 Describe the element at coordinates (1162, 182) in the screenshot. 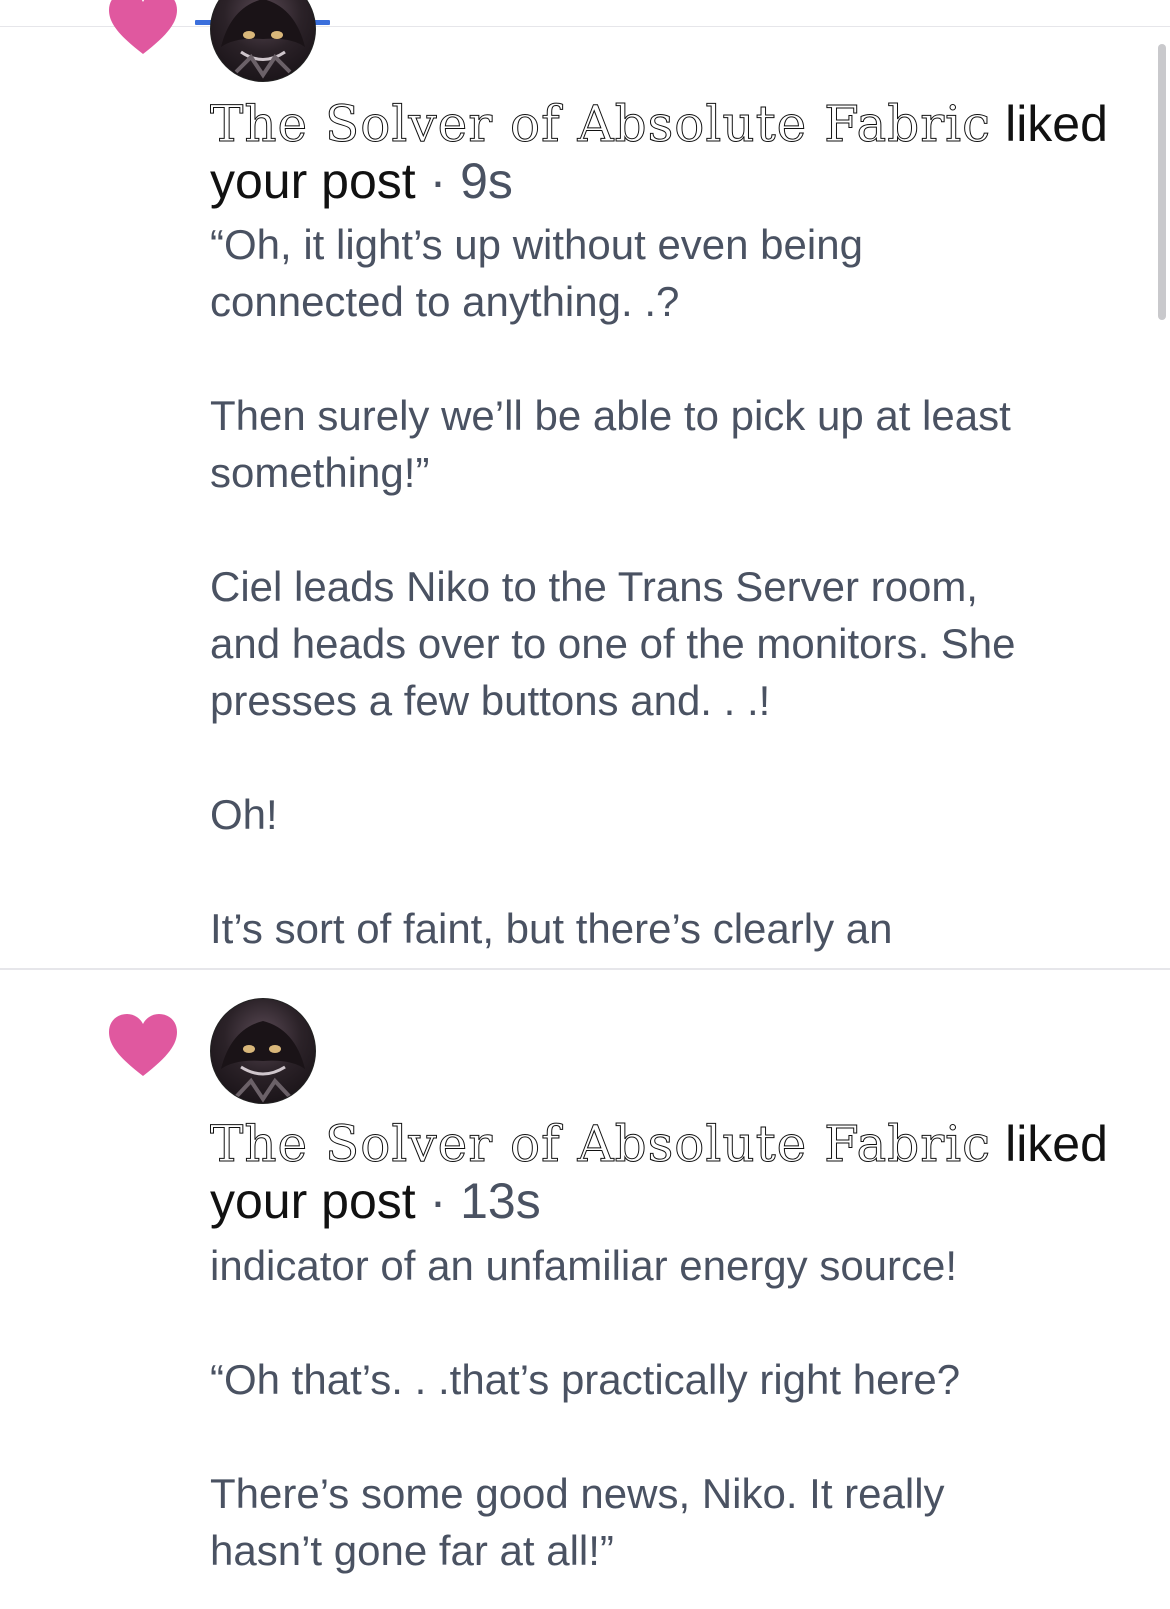

I see `scrollbar` at that location.